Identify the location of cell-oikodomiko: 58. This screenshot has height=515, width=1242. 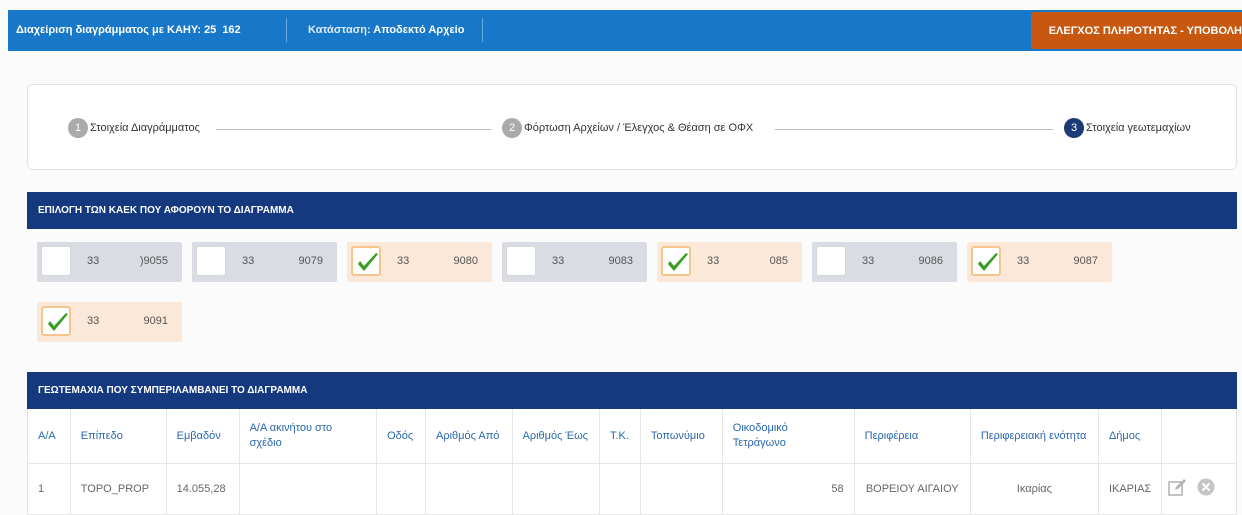
(788, 489).